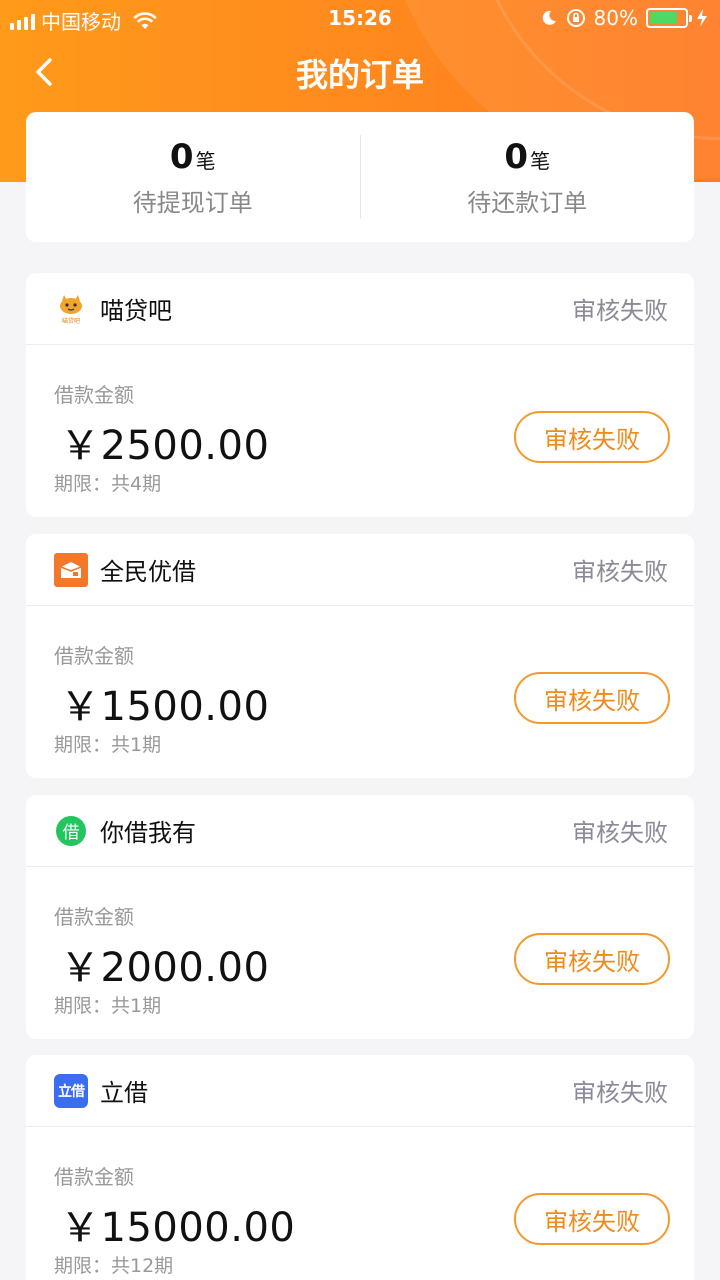  I want to click on box-logo-icon, so click(71, 569).